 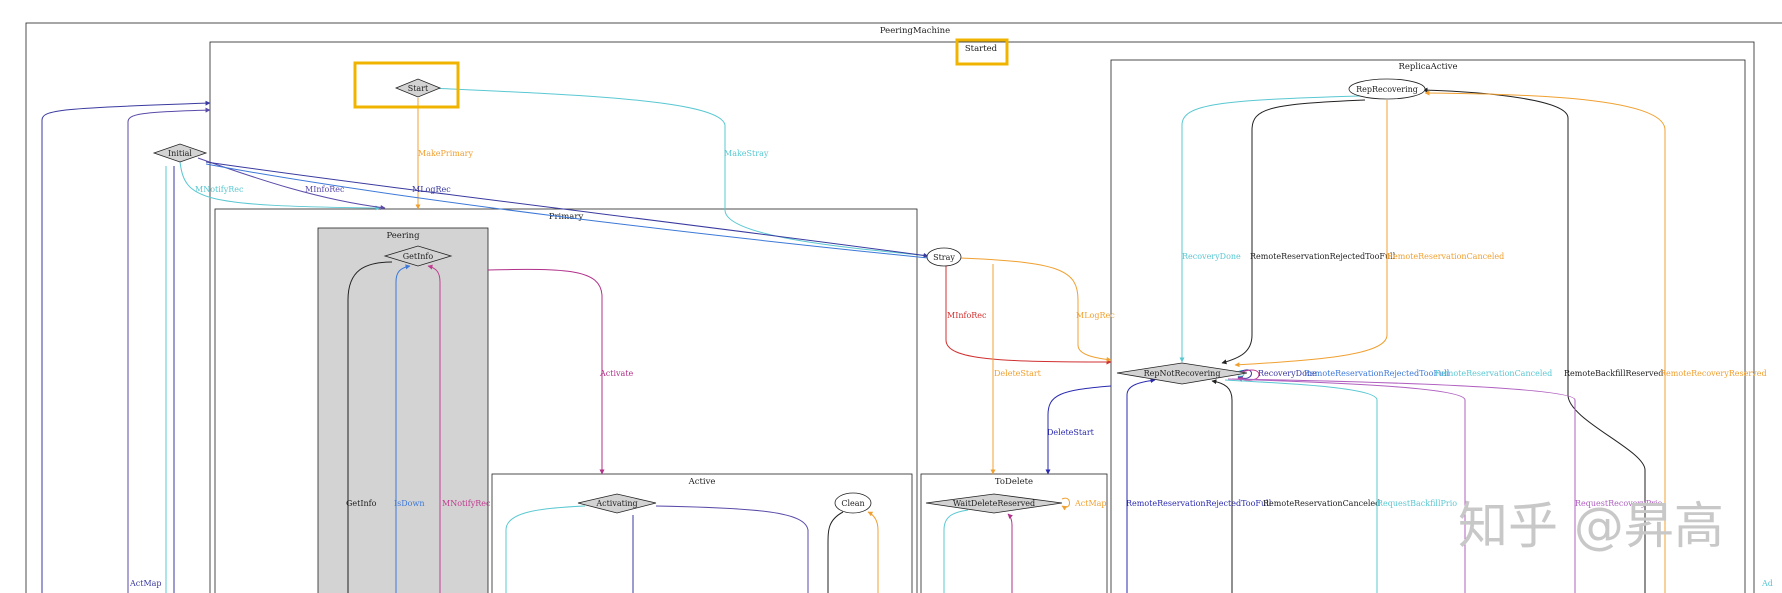 I want to click on edge-rr-rejected-bottom: RemoteReservationRejectedTooFull, so click(x=1199, y=485).